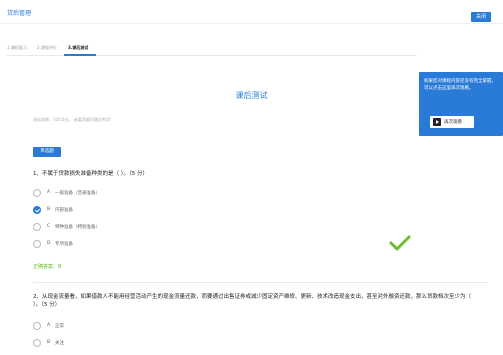  I want to click on q1-option-a: A 一般准备（普通准备）, so click(133, 193).